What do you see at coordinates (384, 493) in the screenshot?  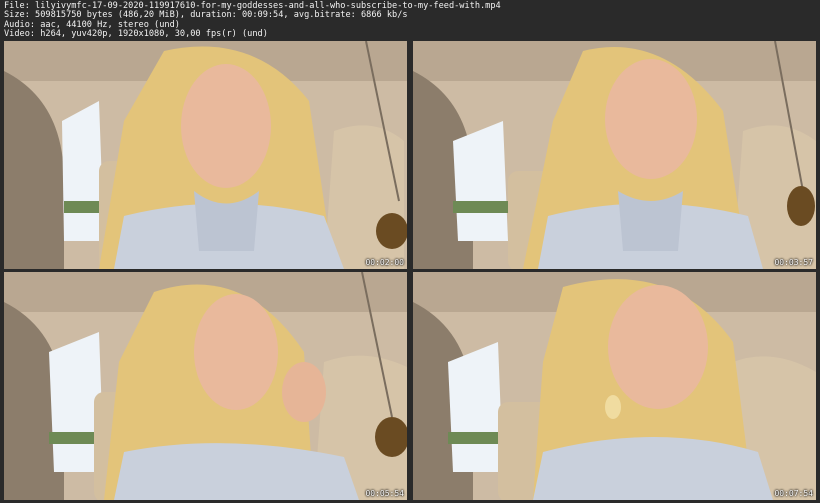 I see `timestamp-label: 00:05:54` at bounding box center [384, 493].